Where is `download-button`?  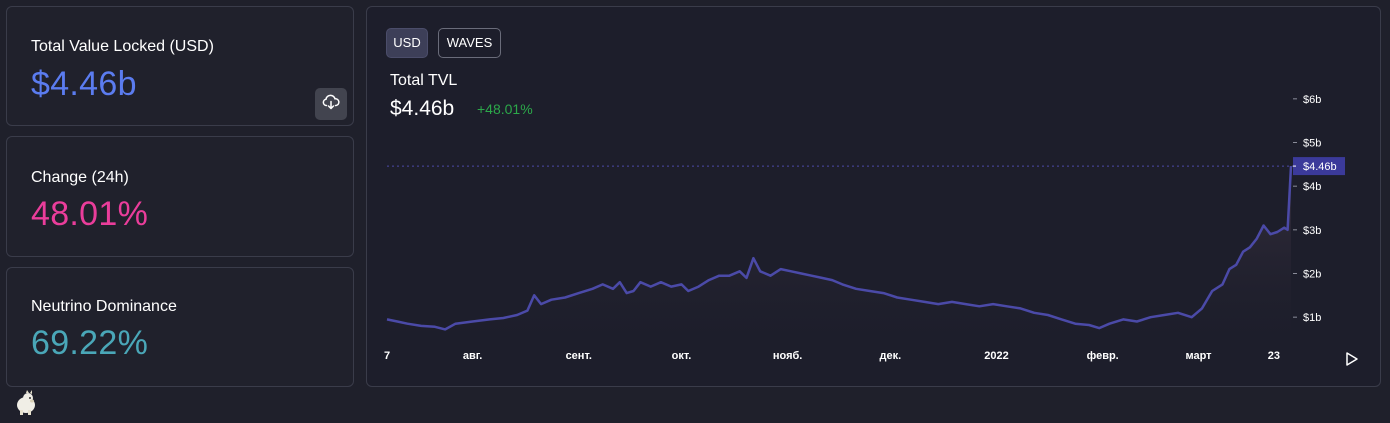
download-button is located at coordinates (331, 104).